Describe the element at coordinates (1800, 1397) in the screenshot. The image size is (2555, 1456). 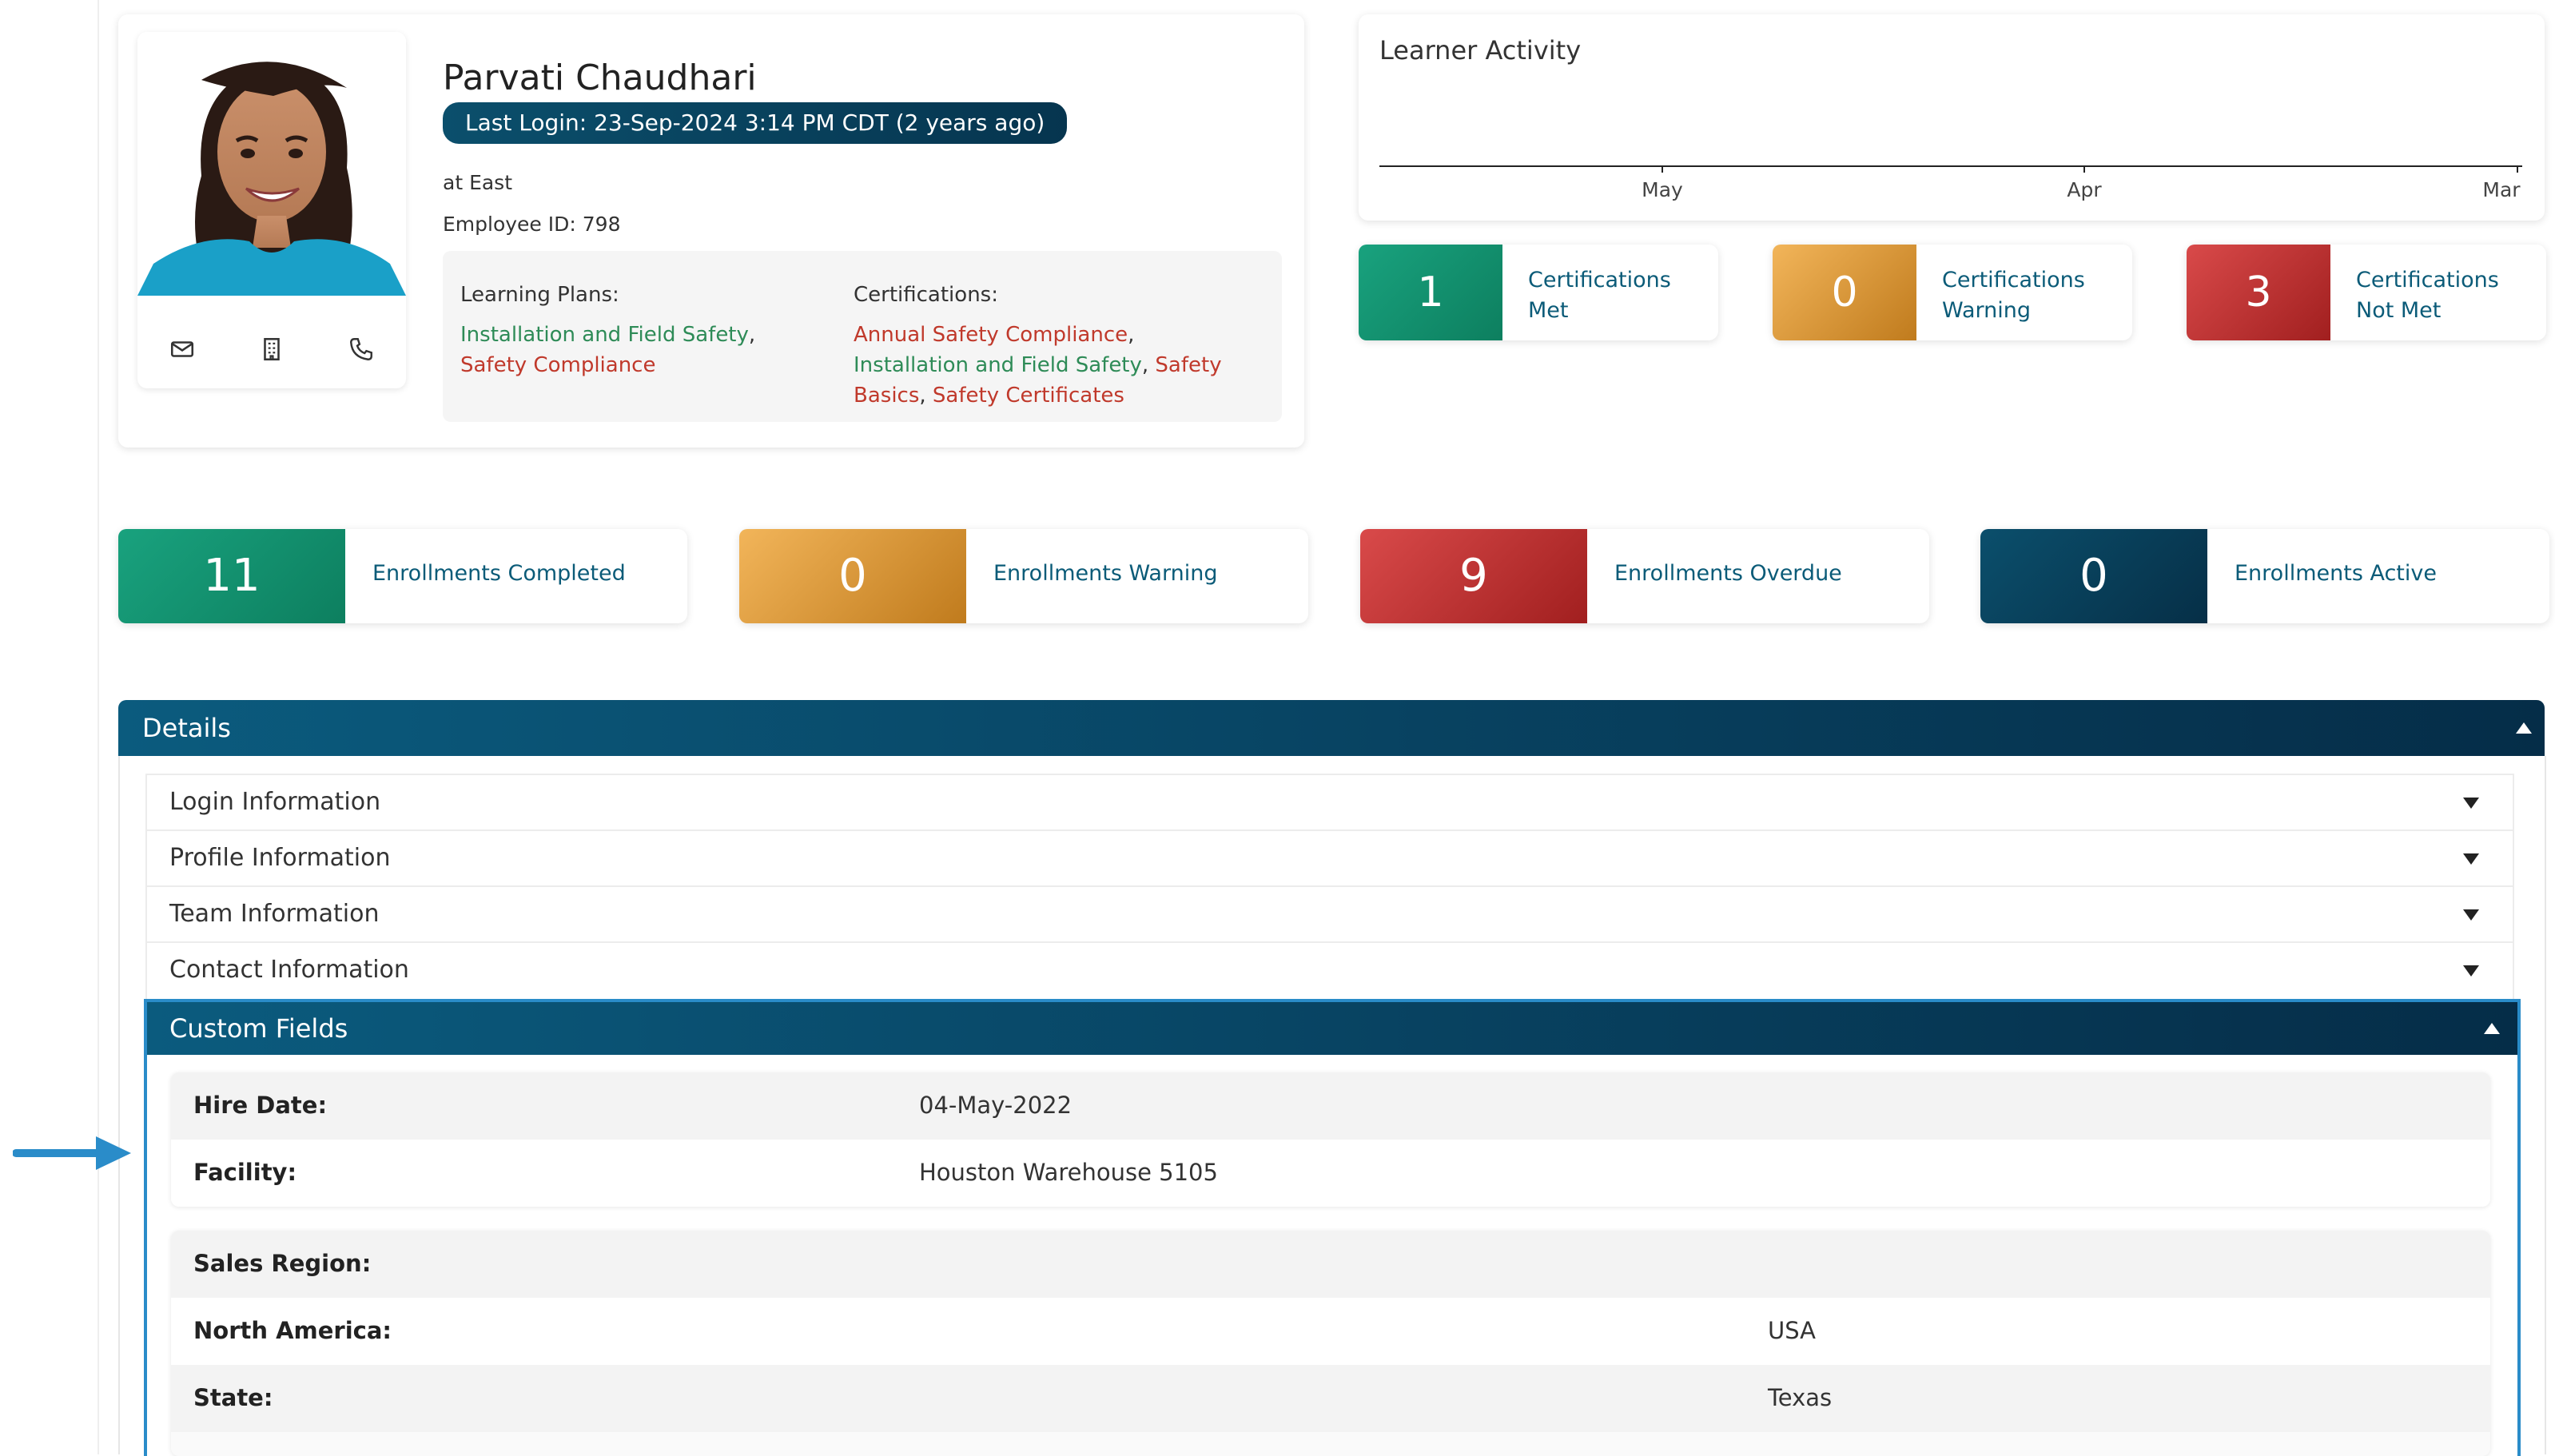
I see `custom-field-value: Texas` at that location.